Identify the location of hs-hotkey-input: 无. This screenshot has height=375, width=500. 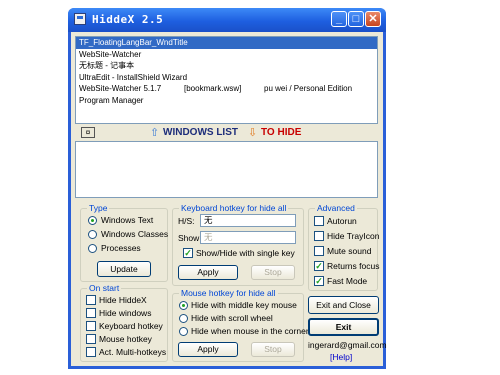
(248, 220).